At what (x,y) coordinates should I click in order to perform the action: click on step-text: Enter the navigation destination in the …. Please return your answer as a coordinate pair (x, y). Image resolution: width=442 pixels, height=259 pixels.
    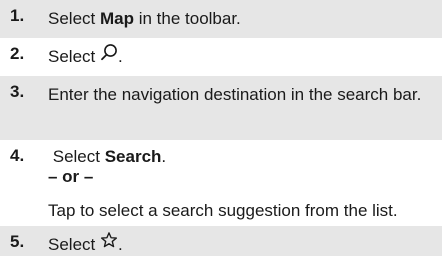
    Looking at the image, I should click on (235, 94).